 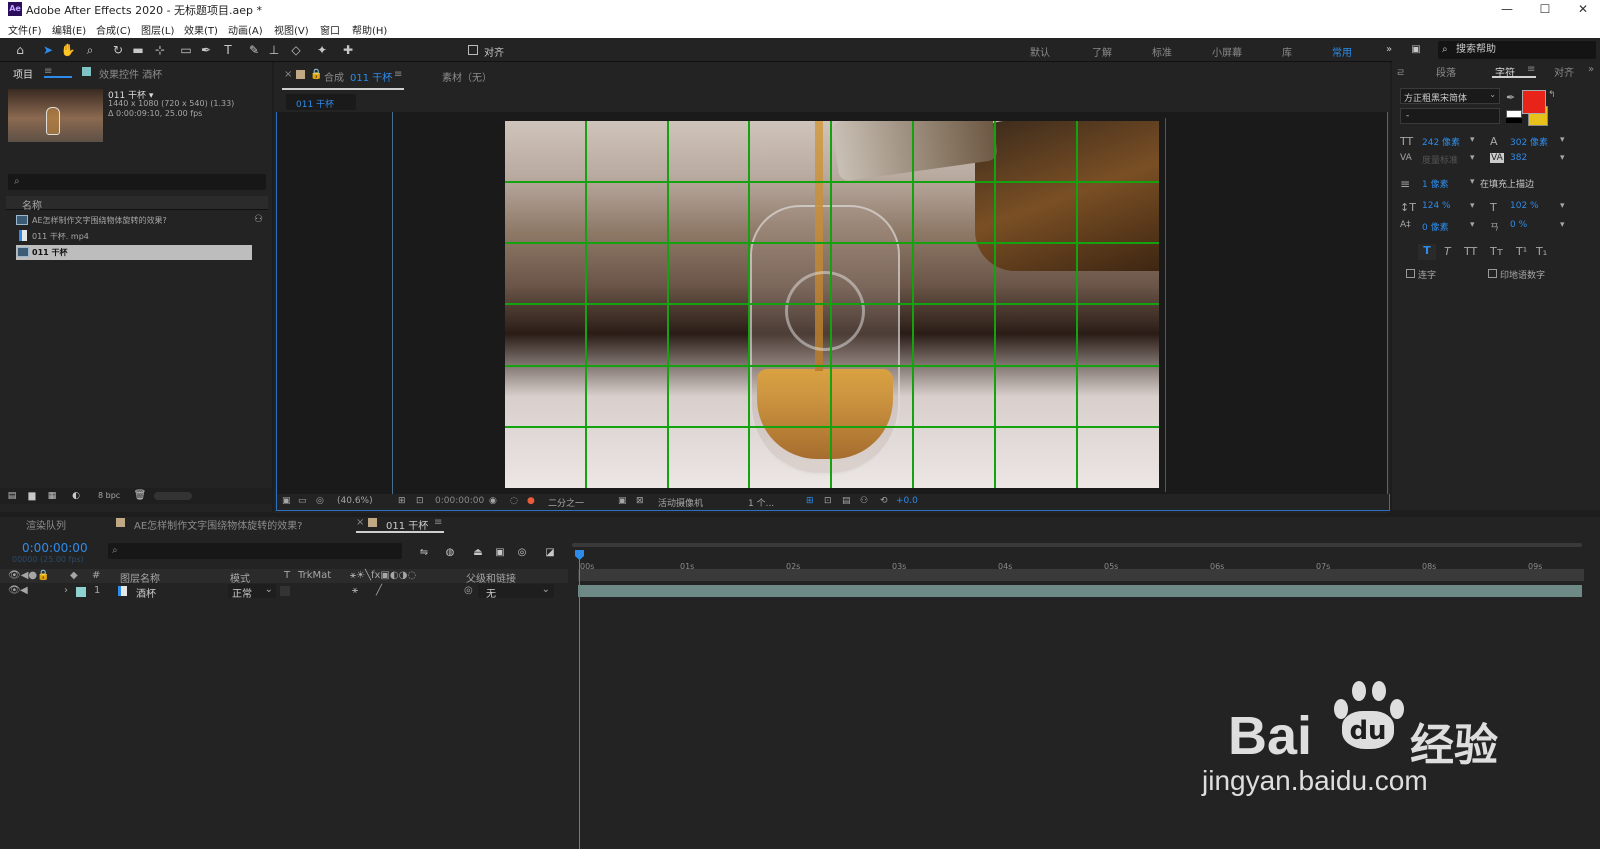 I want to click on pen-tool-icon: ✒, so click(x=206, y=50).